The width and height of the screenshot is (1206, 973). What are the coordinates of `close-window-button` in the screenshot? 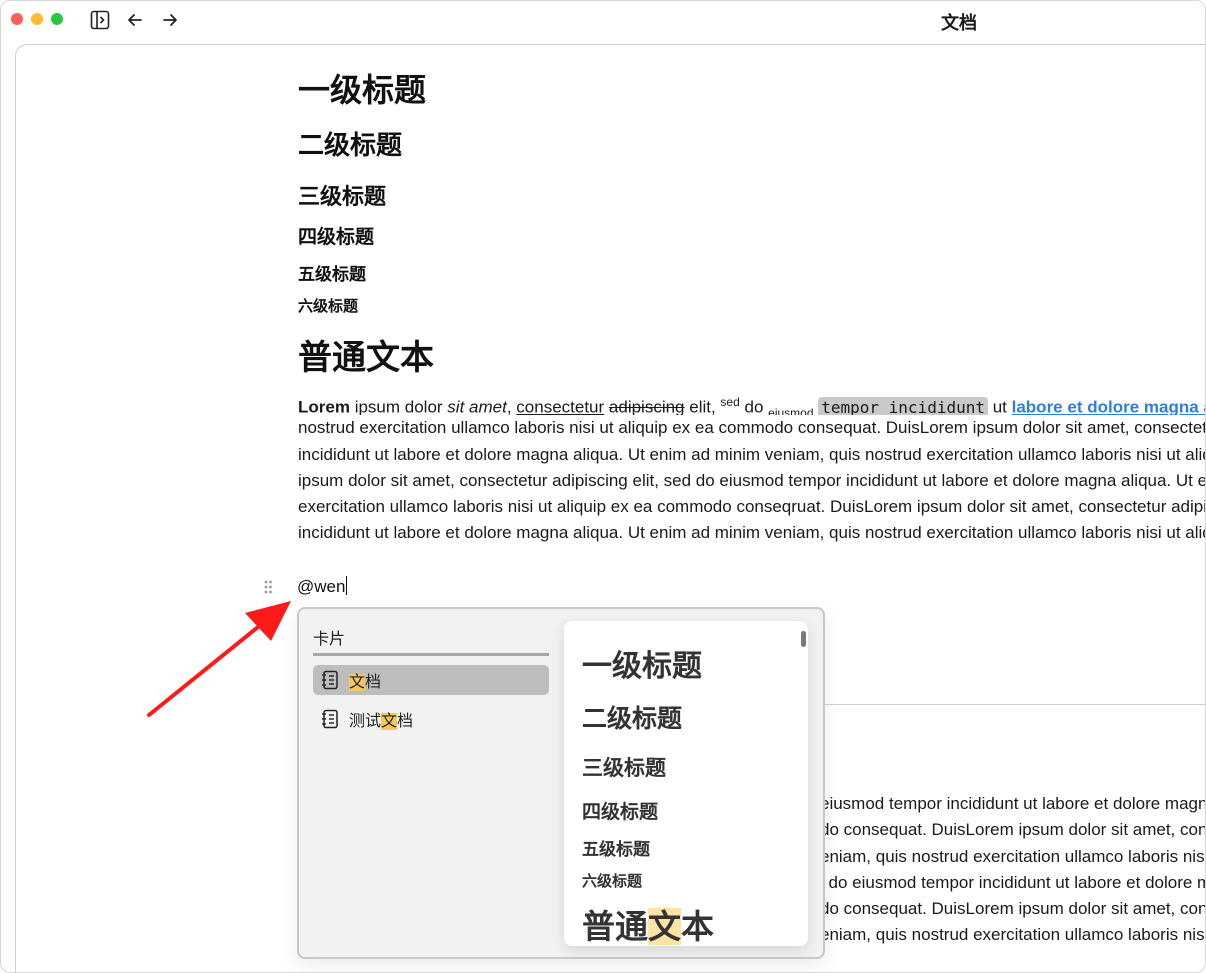 It's located at (17, 19).